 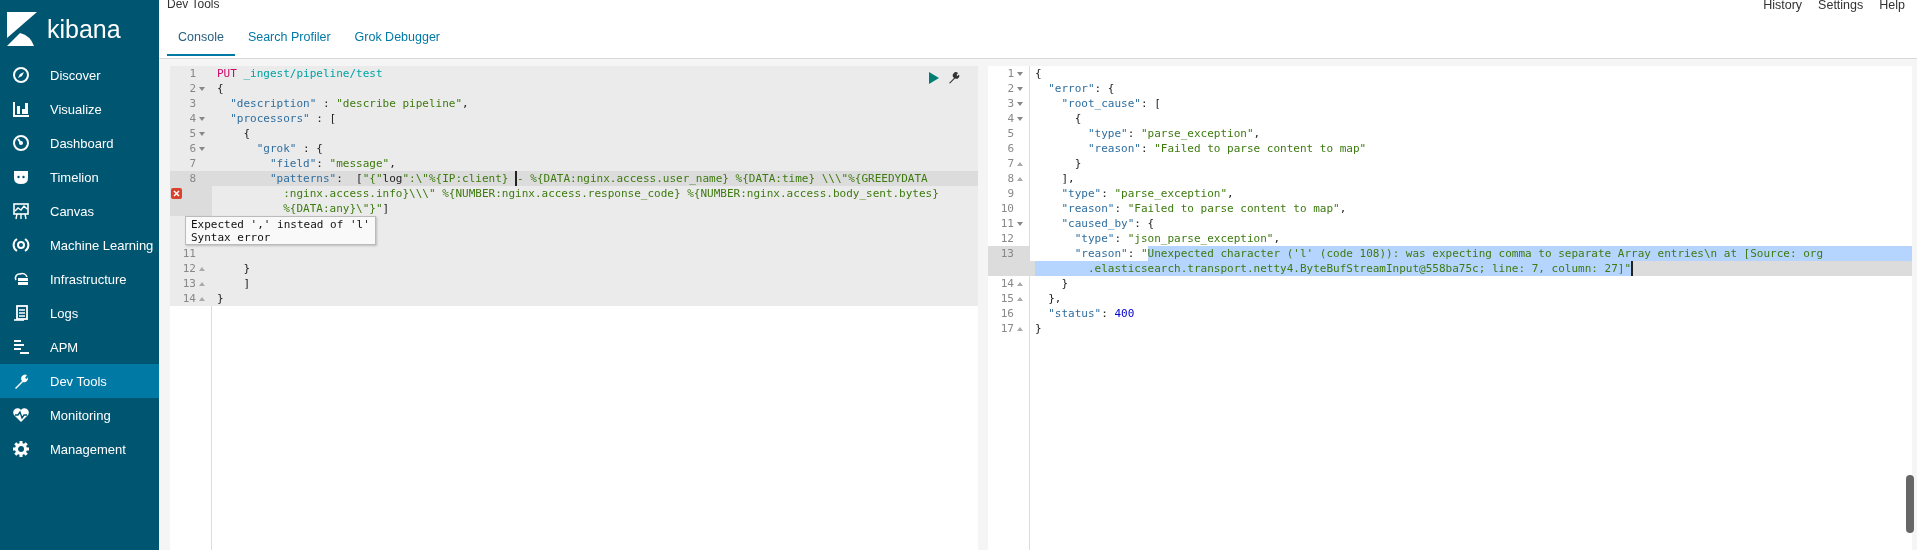 I want to click on play-icon, so click(x=934, y=78).